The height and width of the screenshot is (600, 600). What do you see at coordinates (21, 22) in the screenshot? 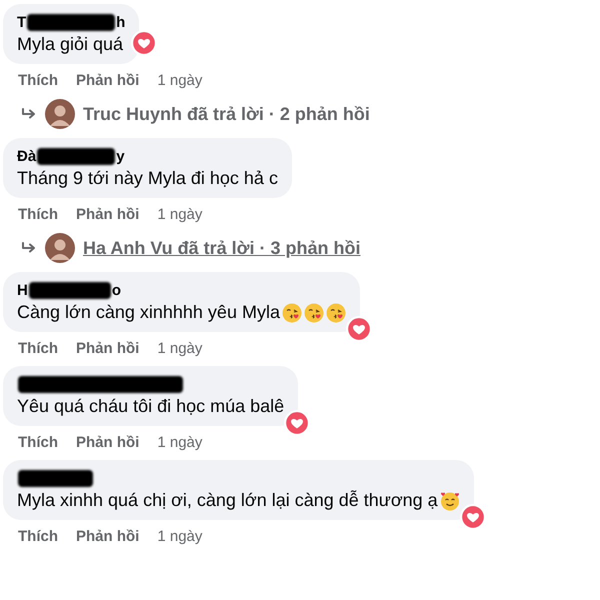
I see `commenter-name: T` at bounding box center [21, 22].